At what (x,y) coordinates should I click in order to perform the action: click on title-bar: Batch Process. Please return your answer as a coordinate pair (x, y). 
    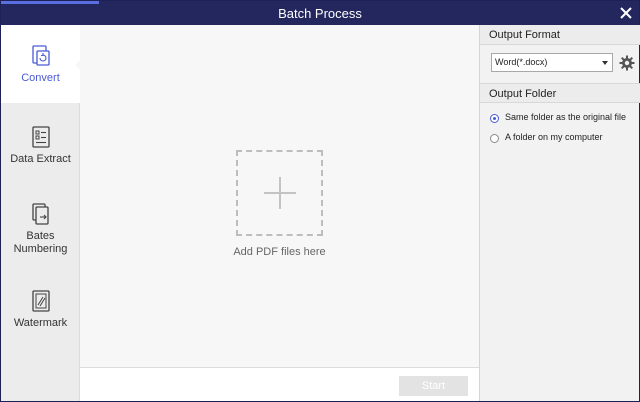
    Looking at the image, I should click on (320, 13).